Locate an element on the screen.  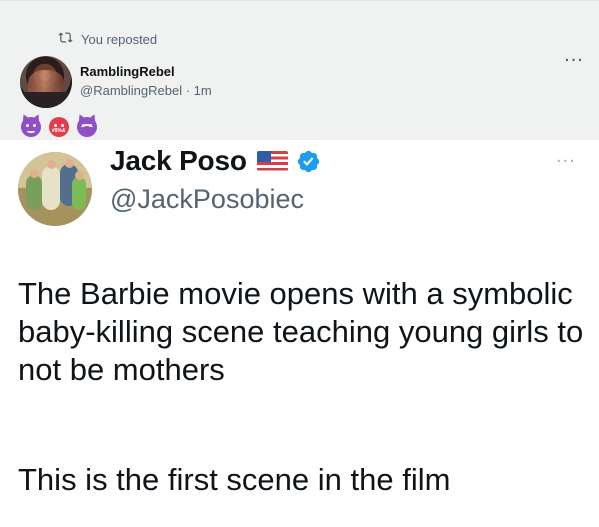
reposter-handle-time: @RamblingRebel · 1m is located at coordinates (146, 90).